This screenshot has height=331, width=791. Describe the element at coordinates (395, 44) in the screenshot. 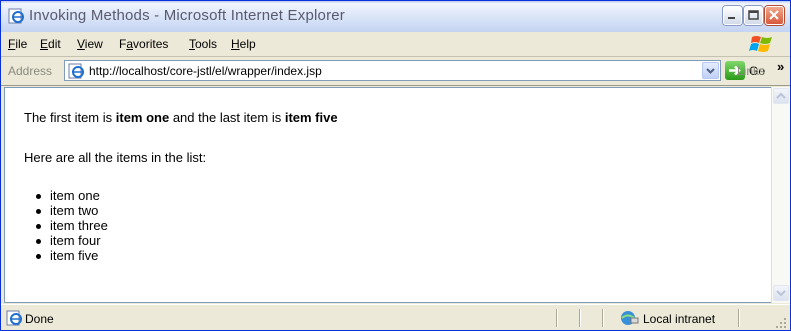

I see `menu-bar: File Edit View Favorites Tools Help` at that location.